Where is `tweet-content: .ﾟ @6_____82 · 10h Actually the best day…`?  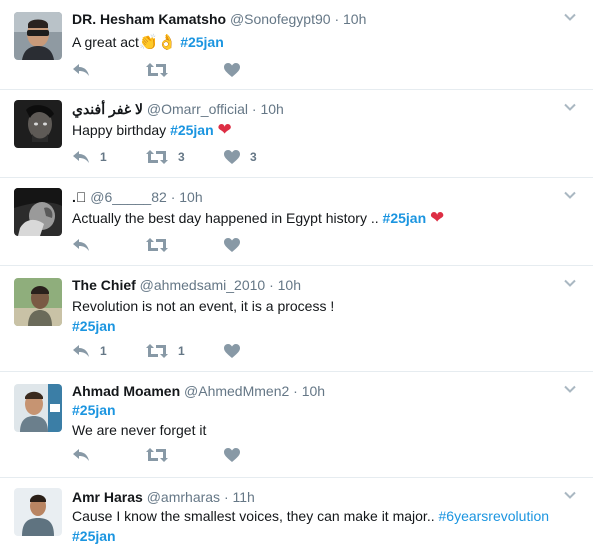
tweet-content: .ﾟ @6_____82 · 10h Actually the best day… is located at coordinates (310, 207).